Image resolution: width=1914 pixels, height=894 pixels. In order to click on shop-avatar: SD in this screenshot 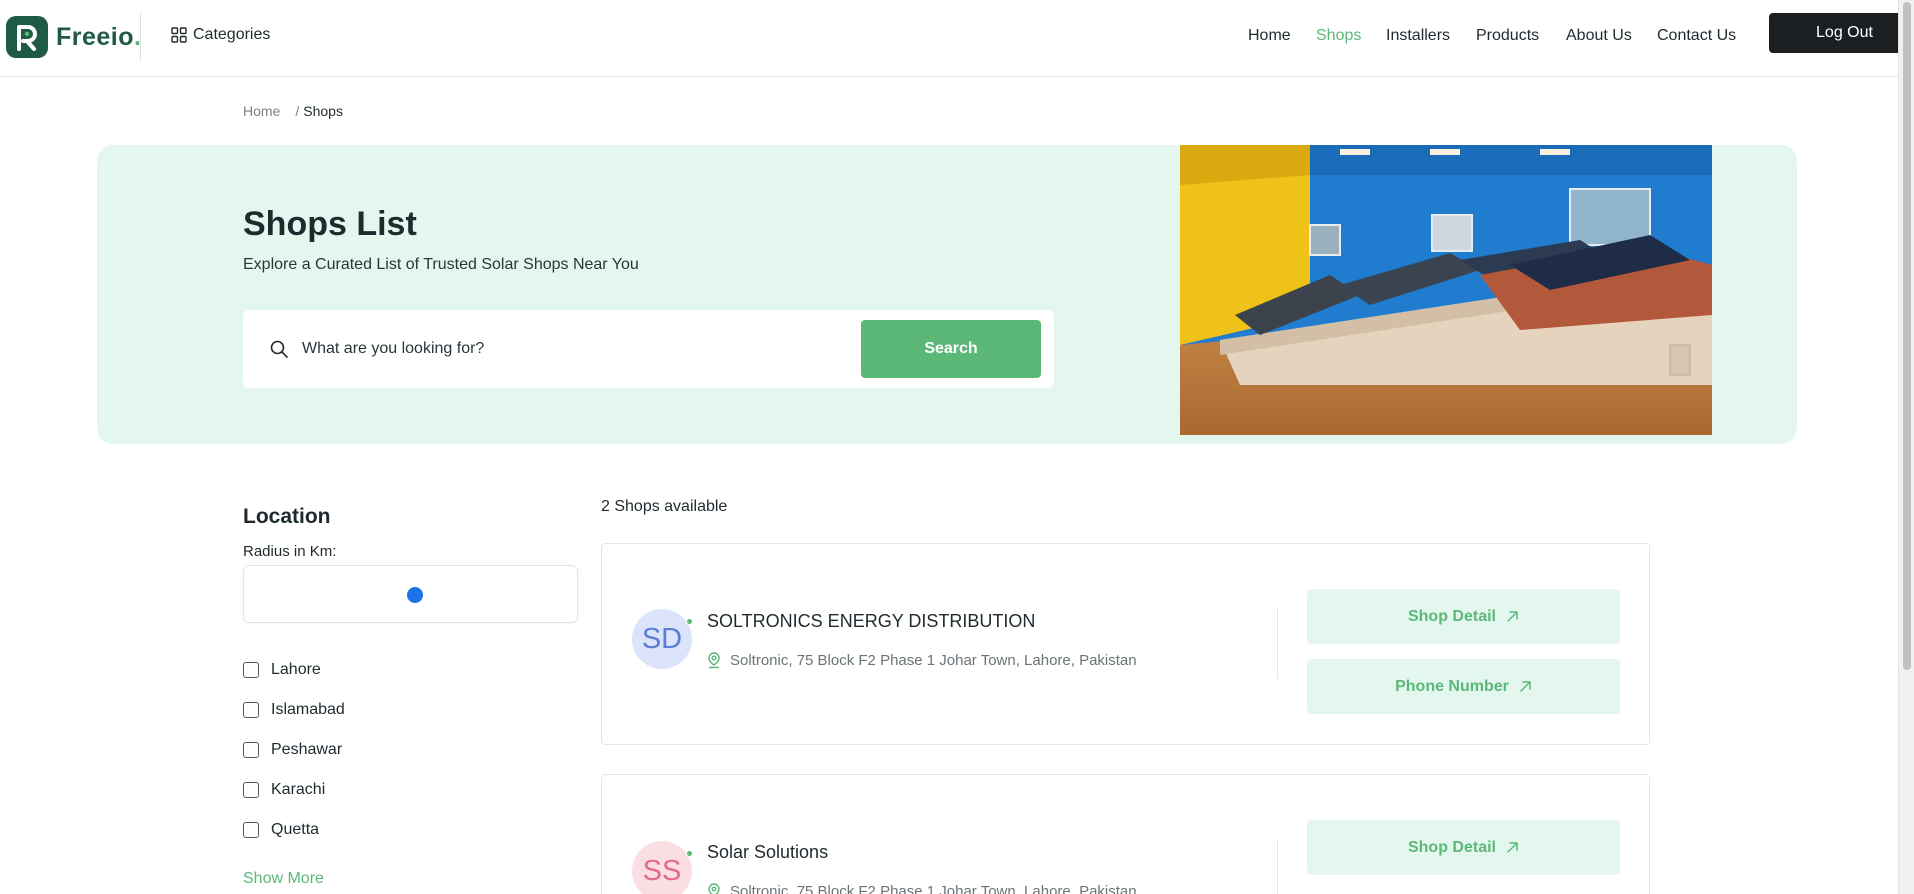, I will do `click(662, 639)`.